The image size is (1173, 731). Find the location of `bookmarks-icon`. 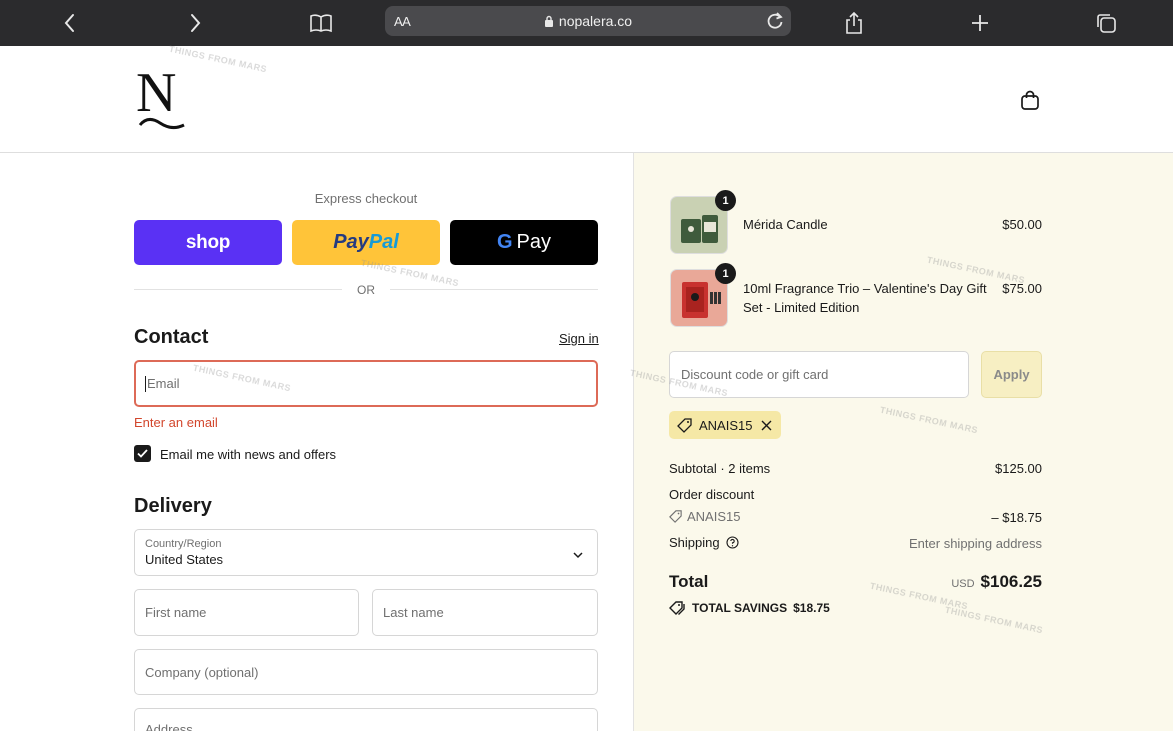

bookmarks-icon is located at coordinates (321, 23).